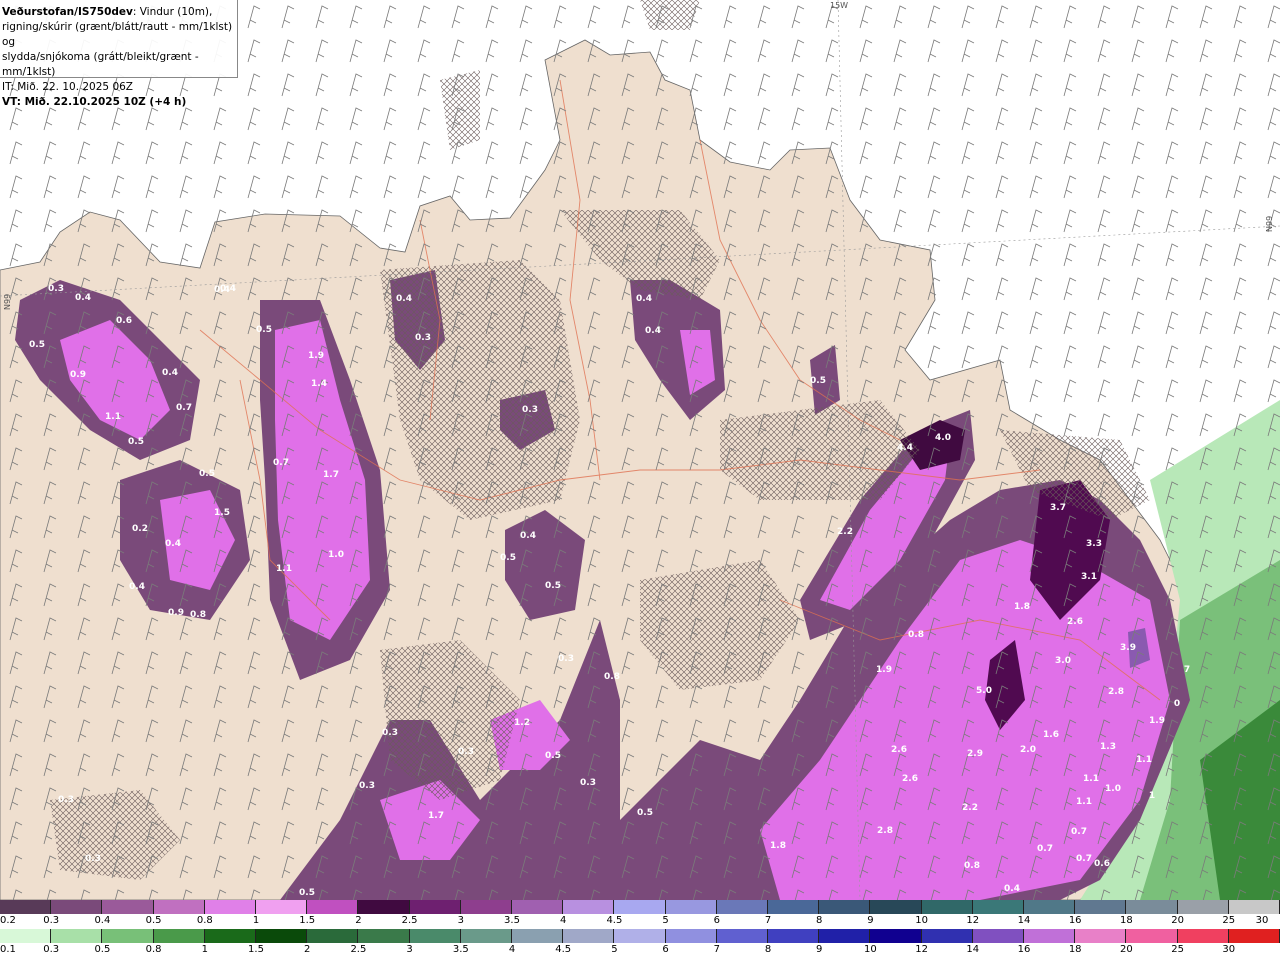 The image size is (1280, 958). I want to click on precip-value-label: 1.7, so click(331, 475).